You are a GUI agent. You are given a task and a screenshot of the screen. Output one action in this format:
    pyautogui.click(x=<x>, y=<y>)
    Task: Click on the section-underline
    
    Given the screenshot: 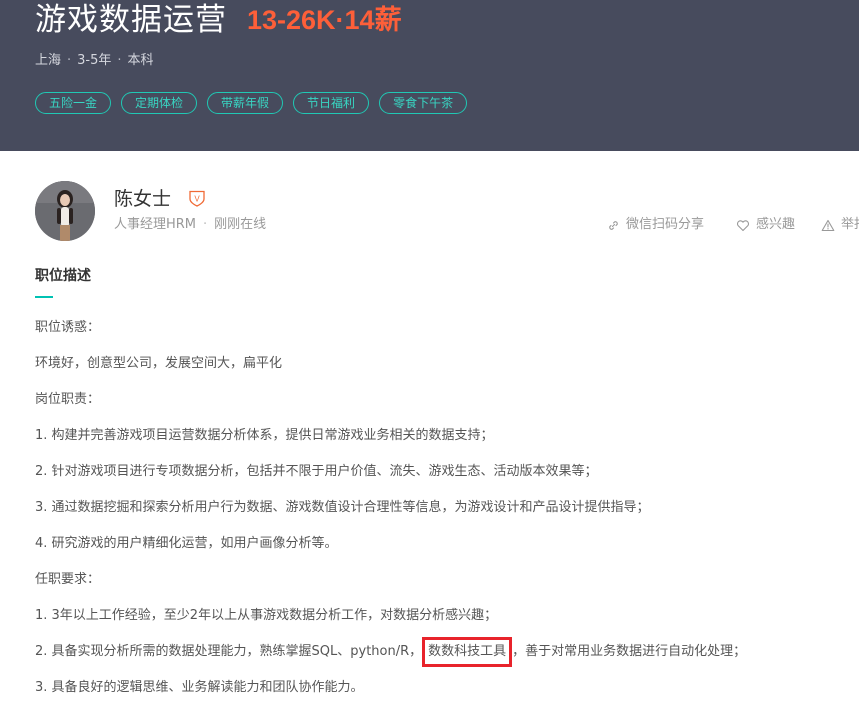 What is the action you would take?
    pyautogui.click(x=44, y=297)
    